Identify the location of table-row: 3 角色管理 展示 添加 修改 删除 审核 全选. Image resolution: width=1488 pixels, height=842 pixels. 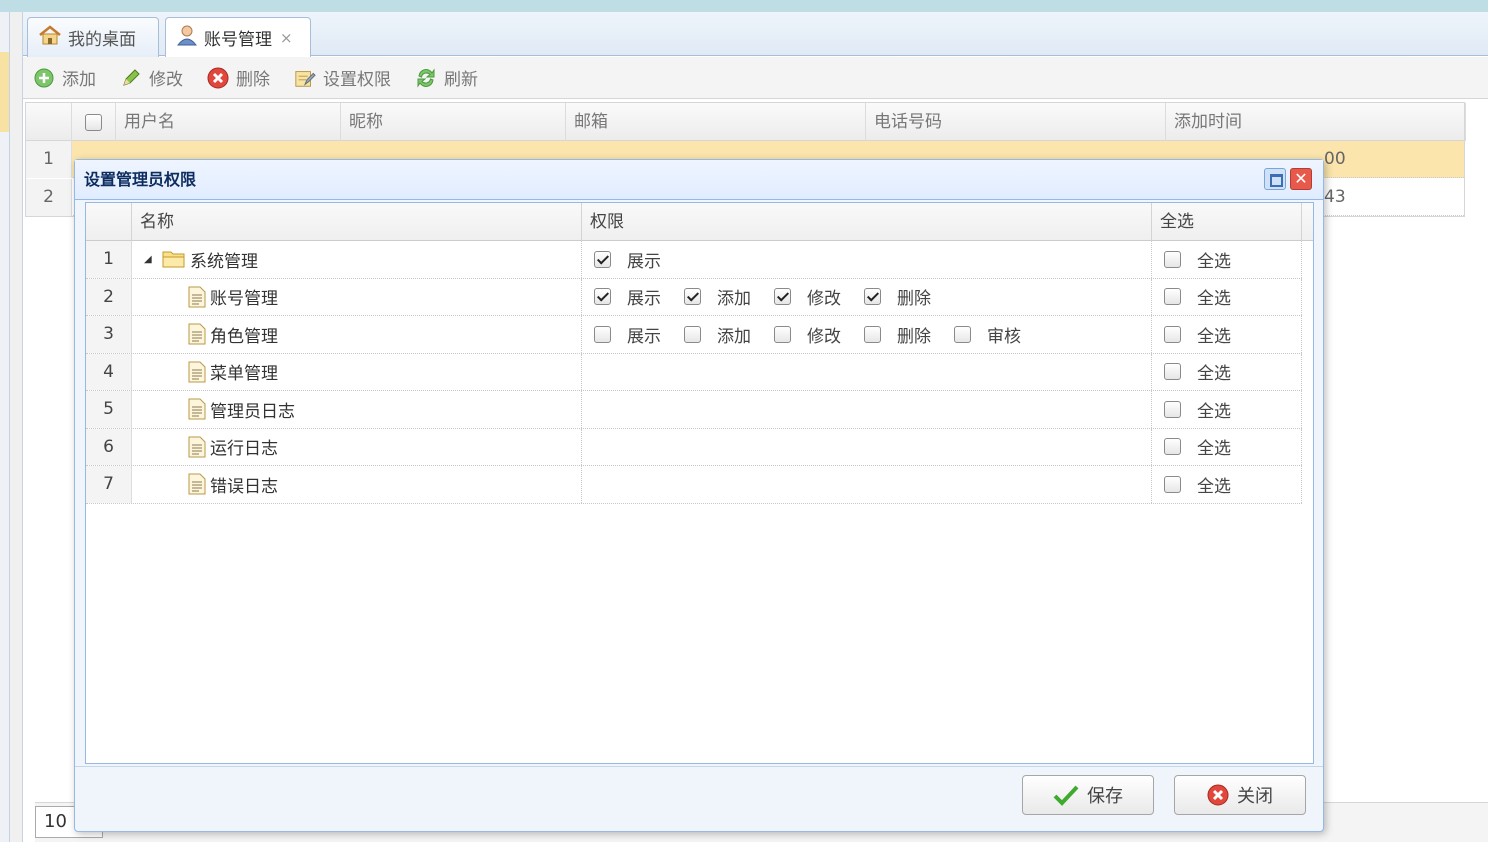
(694, 335).